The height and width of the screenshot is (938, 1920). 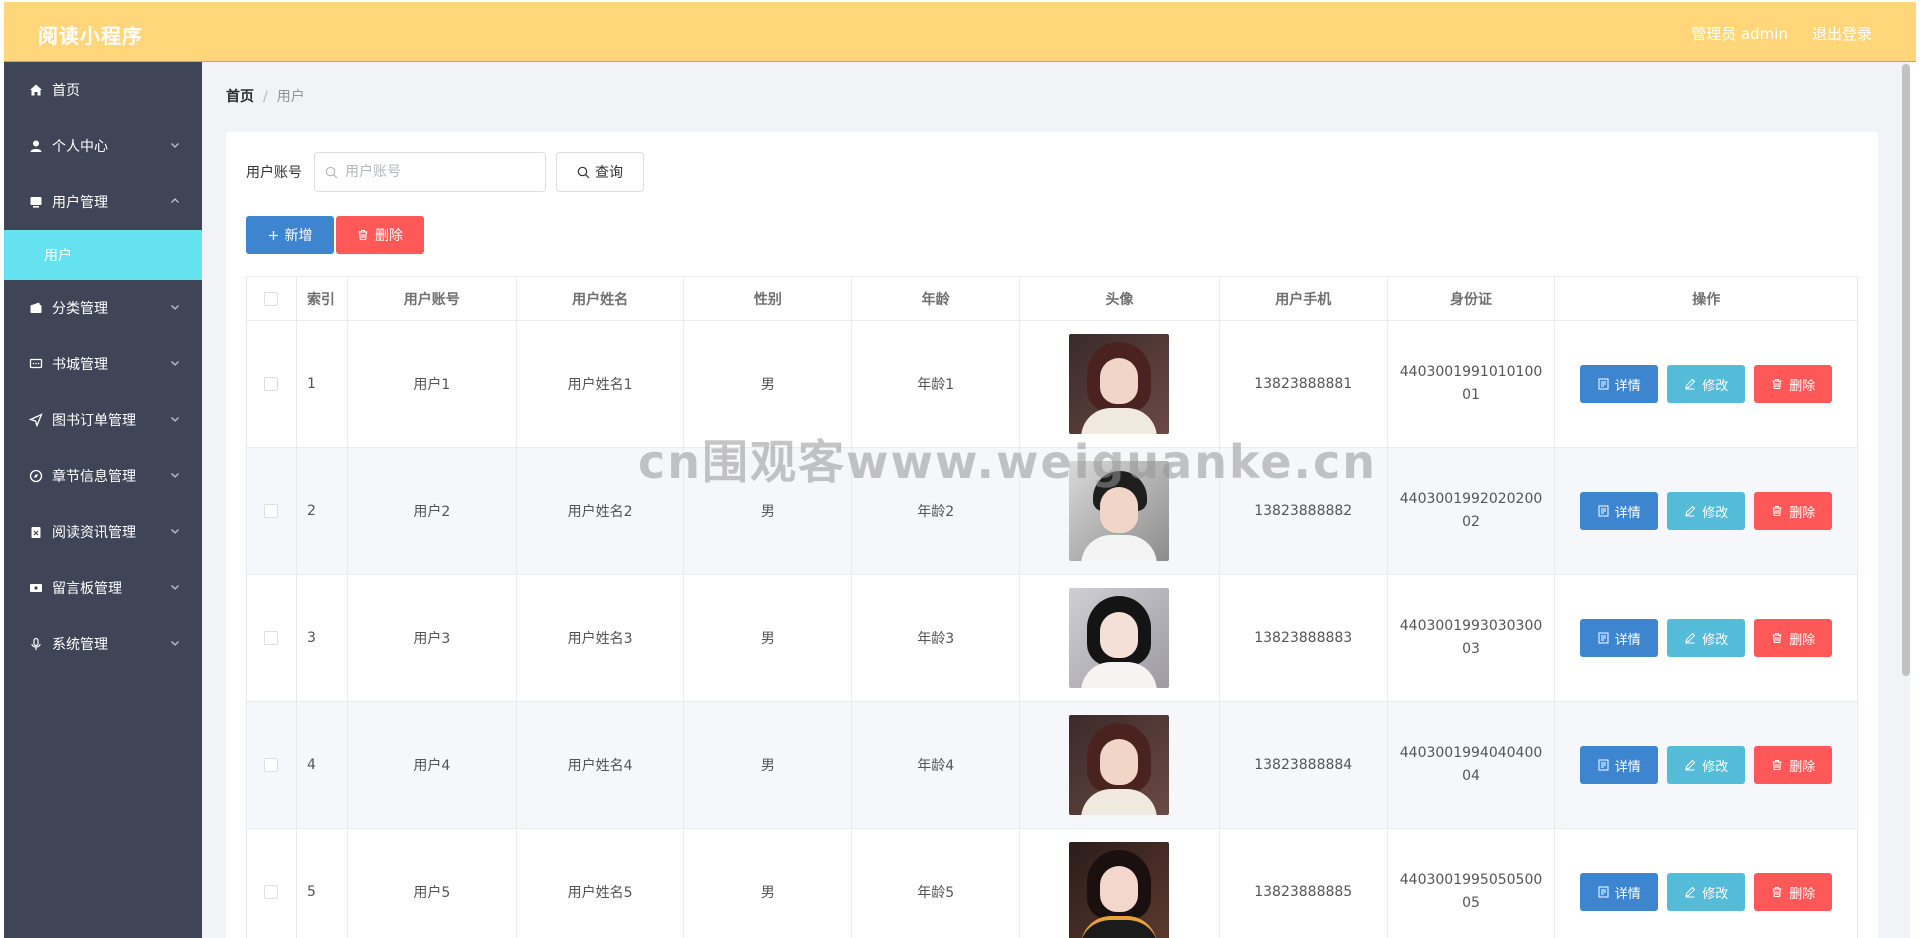 I want to click on mic-icon, so click(x=36, y=644).